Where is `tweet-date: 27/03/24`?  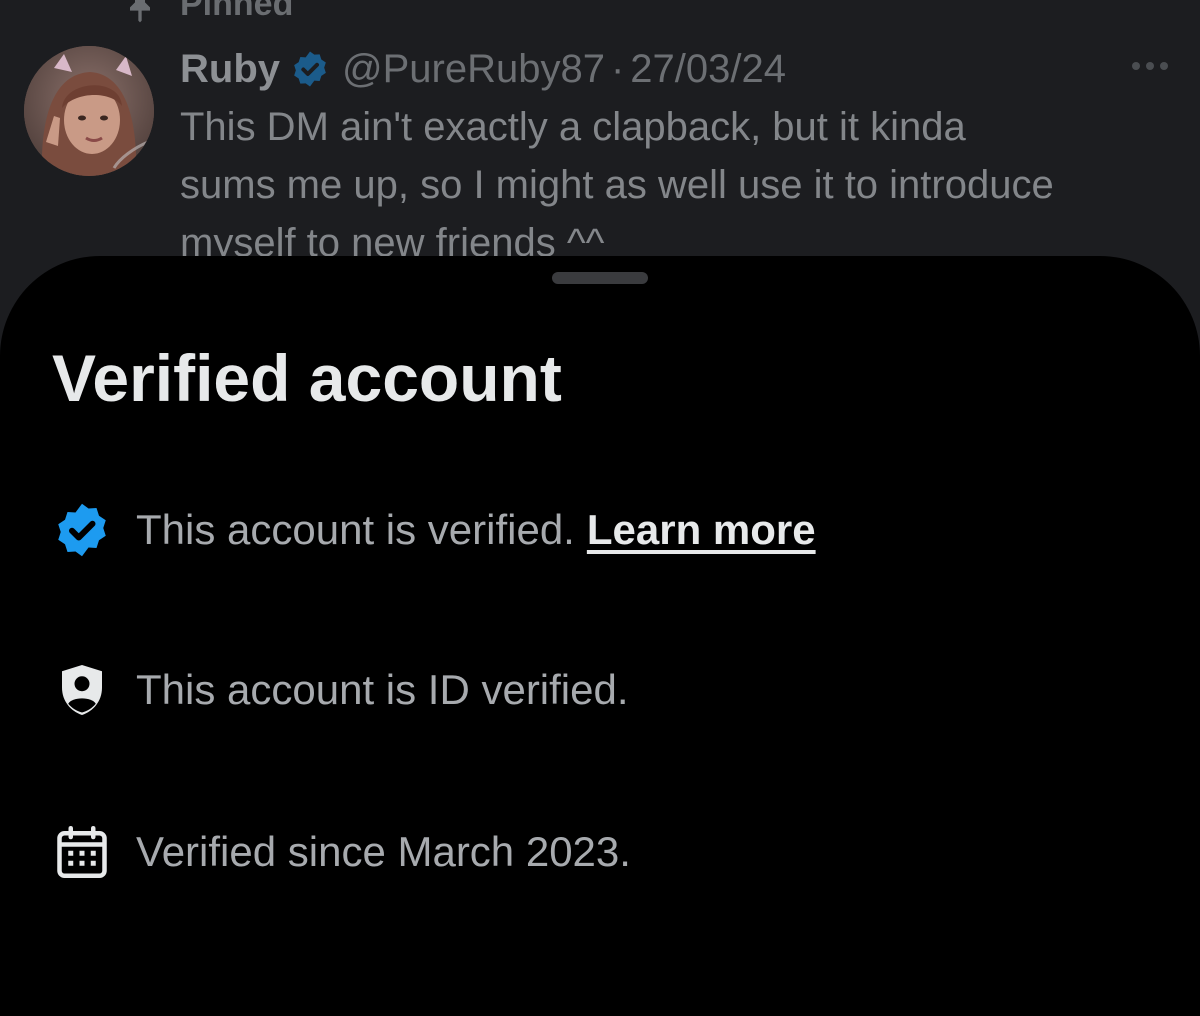
tweet-date: 27/03/24 is located at coordinates (708, 69).